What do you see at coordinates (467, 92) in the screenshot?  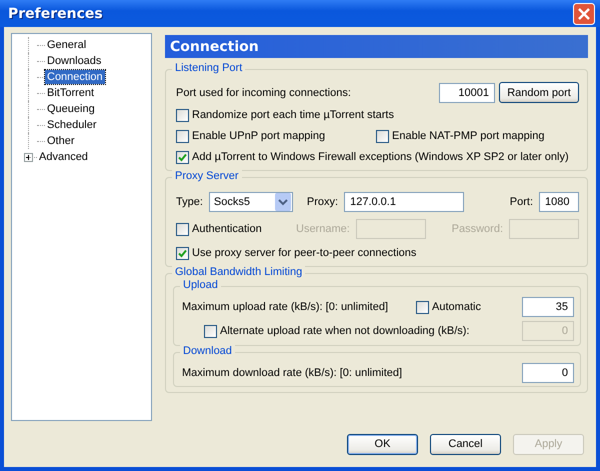 I see `port-field: 10001` at bounding box center [467, 92].